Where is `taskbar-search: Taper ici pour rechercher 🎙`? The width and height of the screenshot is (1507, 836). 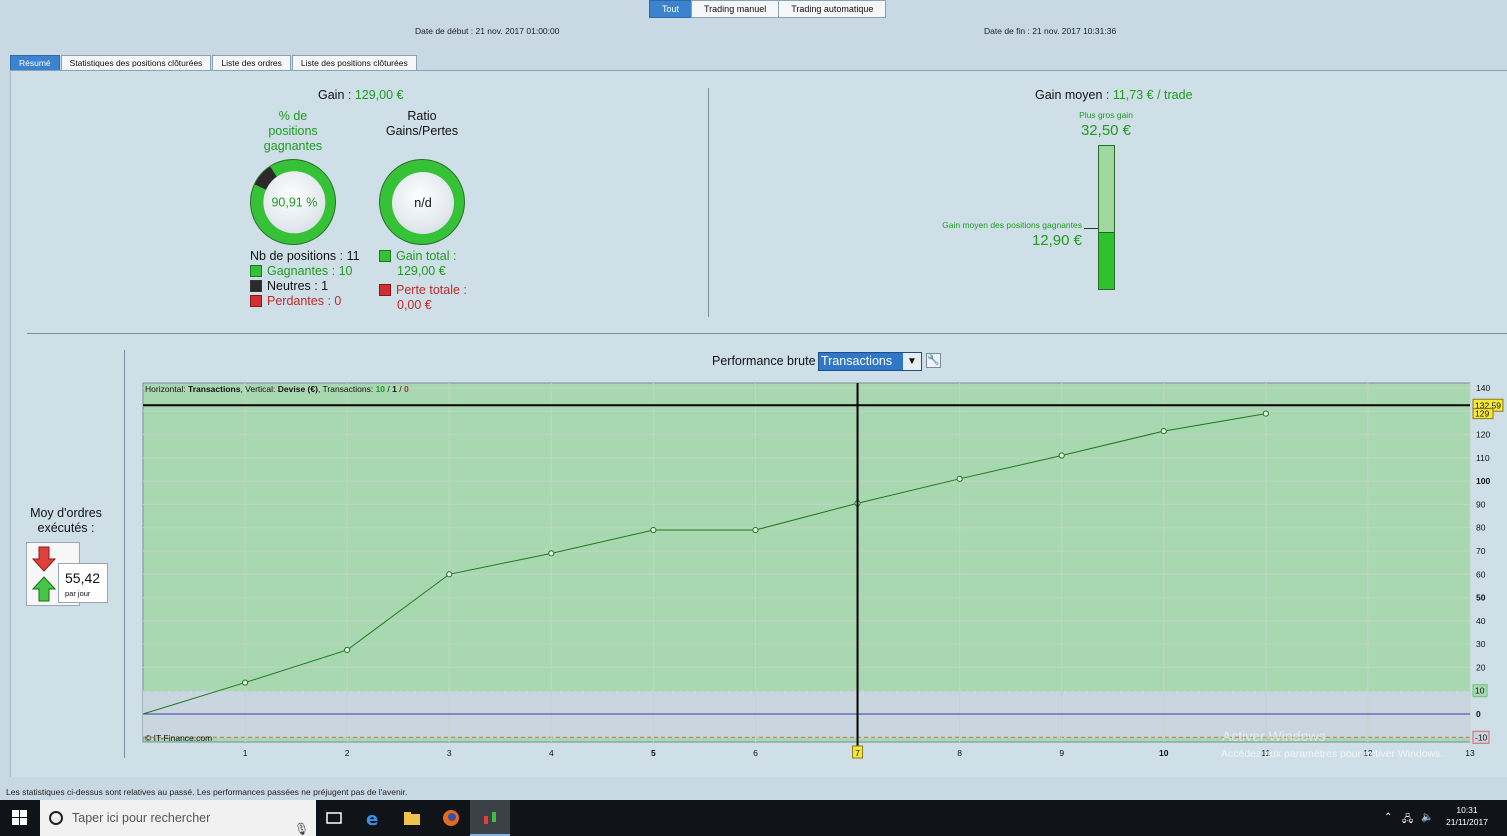 taskbar-search: Taper ici pour rechercher 🎙 is located at coordinates (178, 818).